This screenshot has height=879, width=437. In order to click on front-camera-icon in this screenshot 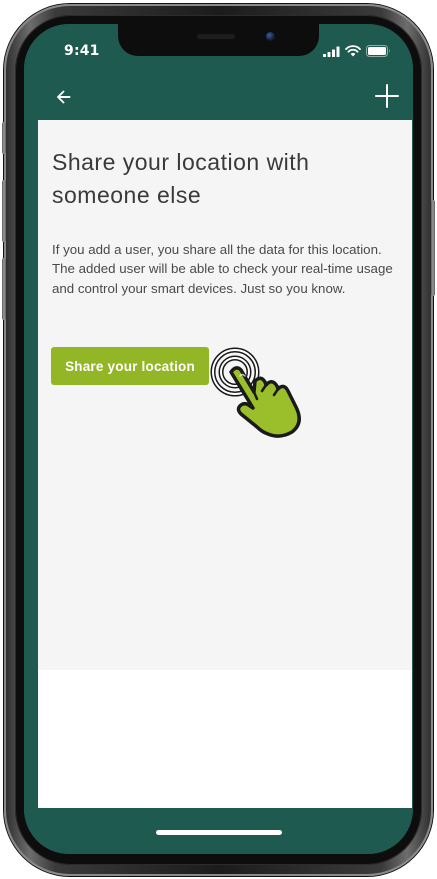, I will do `click(270, 36)`.